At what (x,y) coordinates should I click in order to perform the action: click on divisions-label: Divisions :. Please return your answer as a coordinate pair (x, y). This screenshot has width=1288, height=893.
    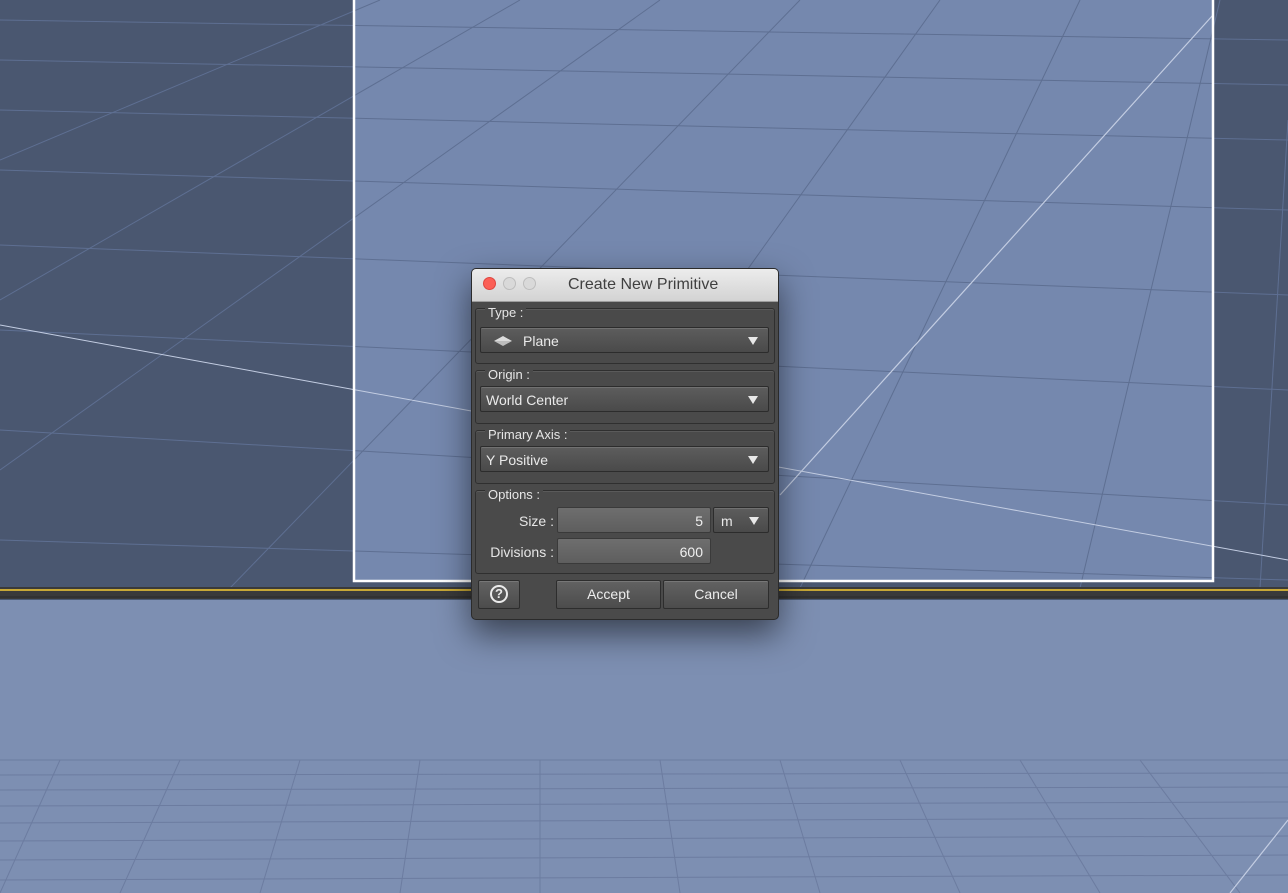
    Looking at the image, I should click on (522, 552).